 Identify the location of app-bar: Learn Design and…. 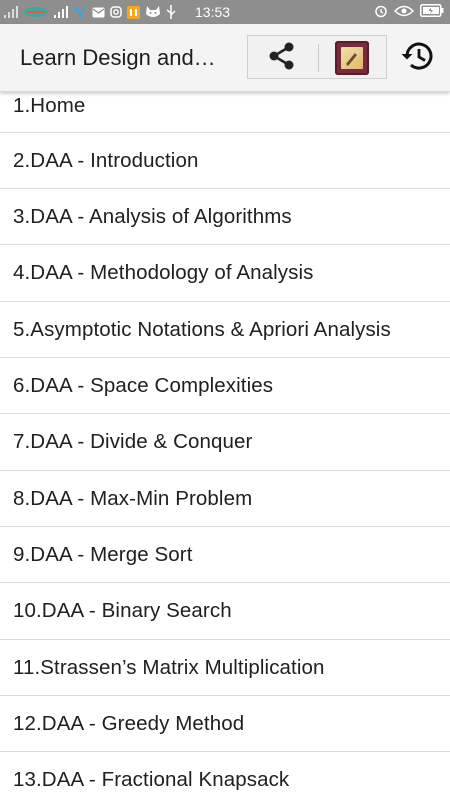
(225, 58).